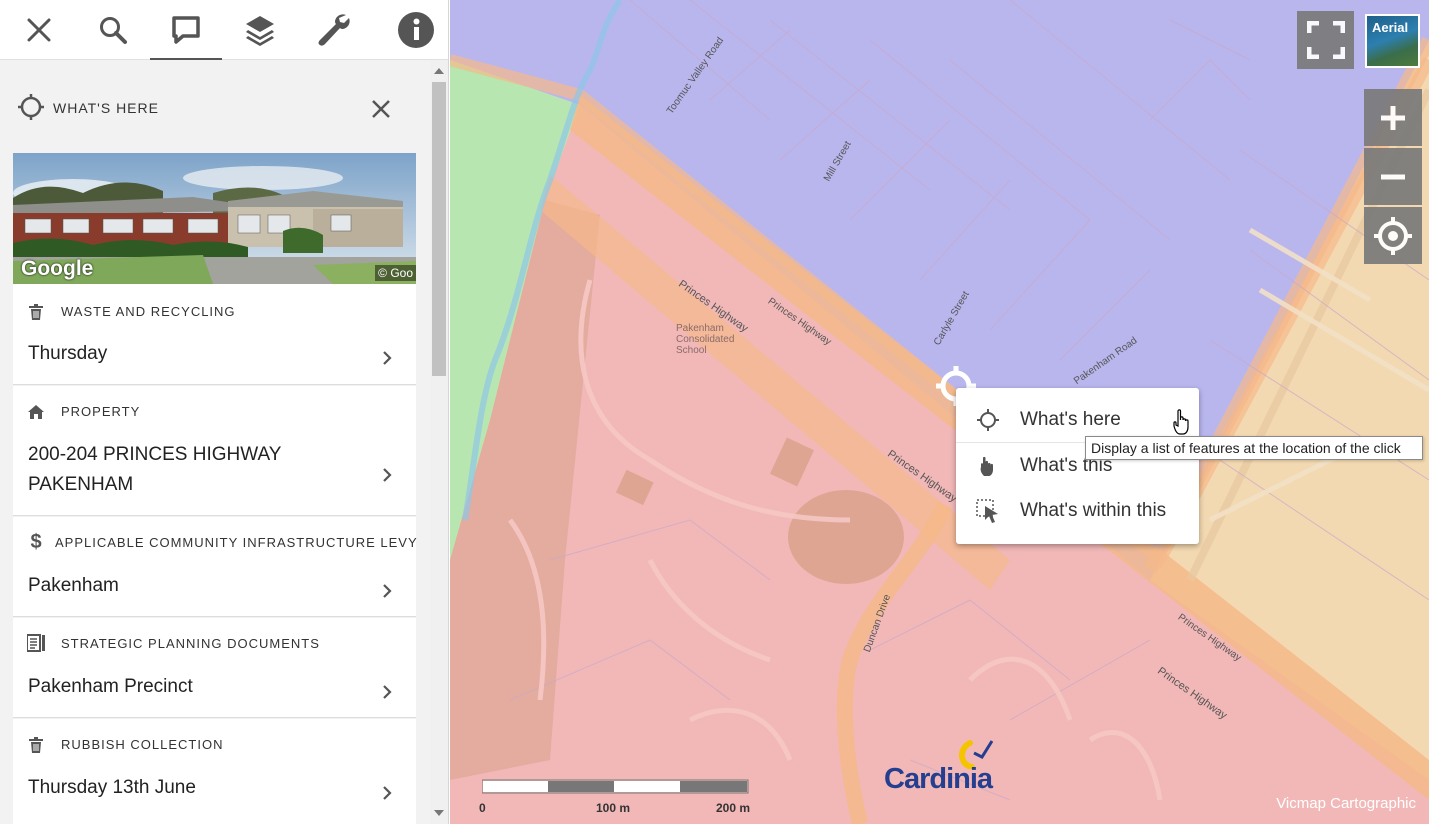 The height and width of the screenshot is (824, 1429). Describe the element at coordinates (110, 686) in the screenshot. I see `card-value: Pakenham Precinct` at that location.